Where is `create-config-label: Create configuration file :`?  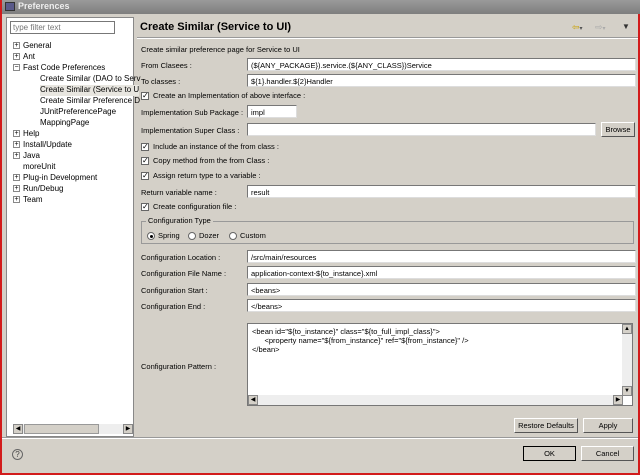 create-config-label: Create configuration file : is located at coordinates (195, 206).